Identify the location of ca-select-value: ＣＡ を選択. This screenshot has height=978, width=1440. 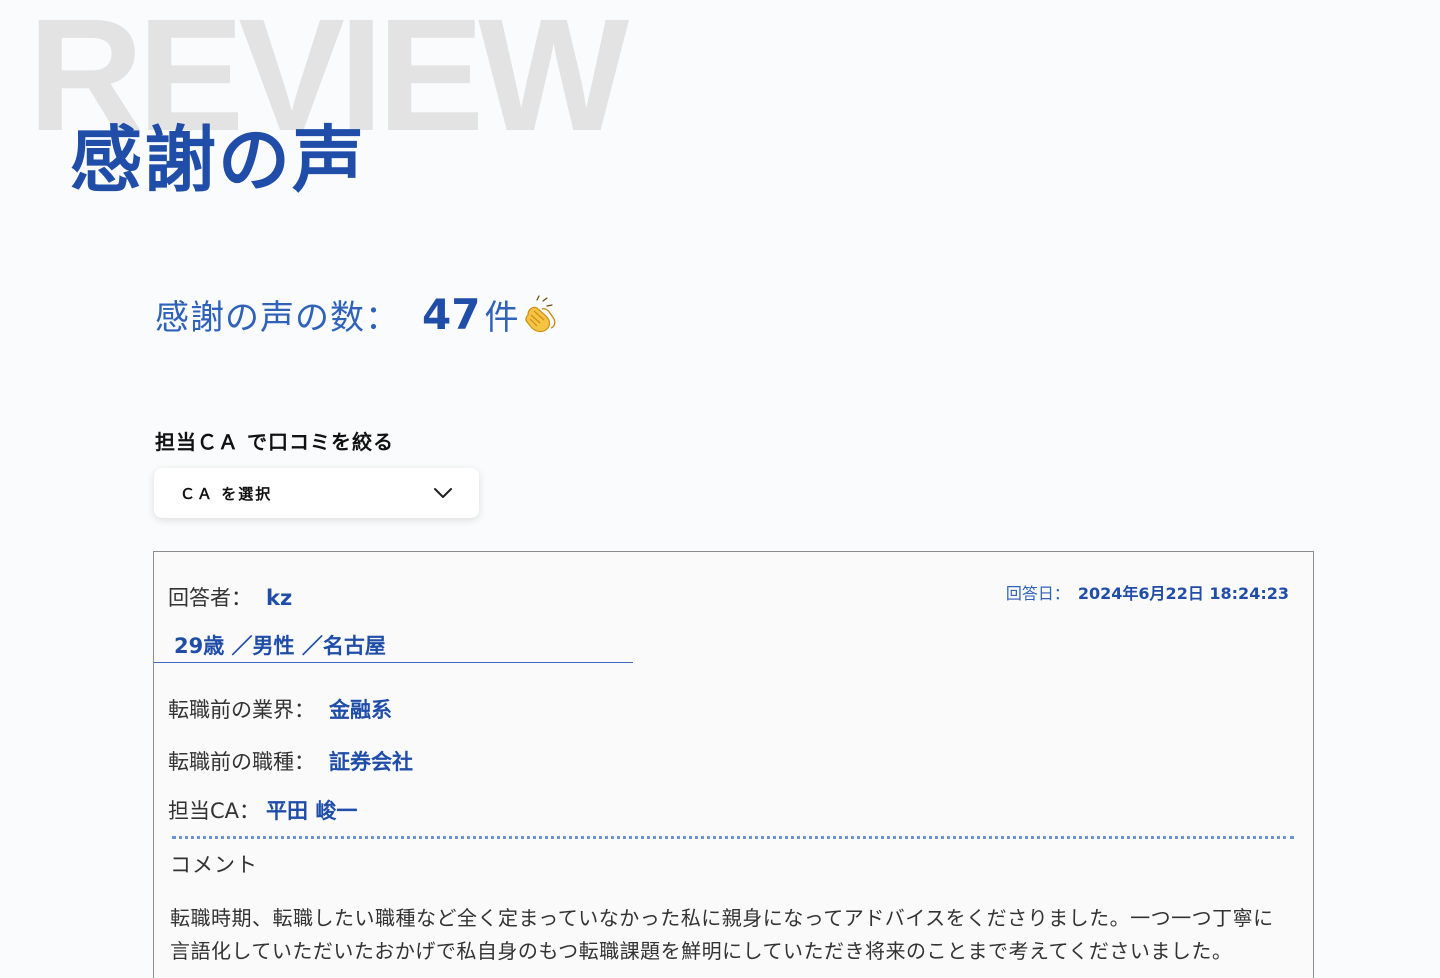
(226, 493).